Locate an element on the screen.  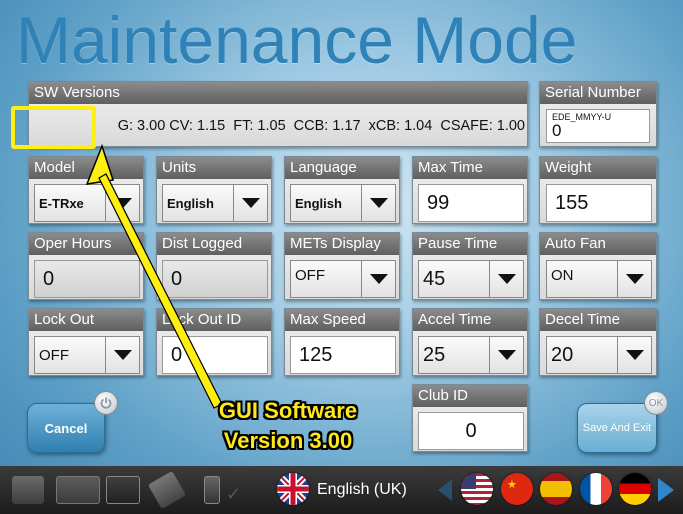
us-flag-icon is located at coordinates (477, 489).